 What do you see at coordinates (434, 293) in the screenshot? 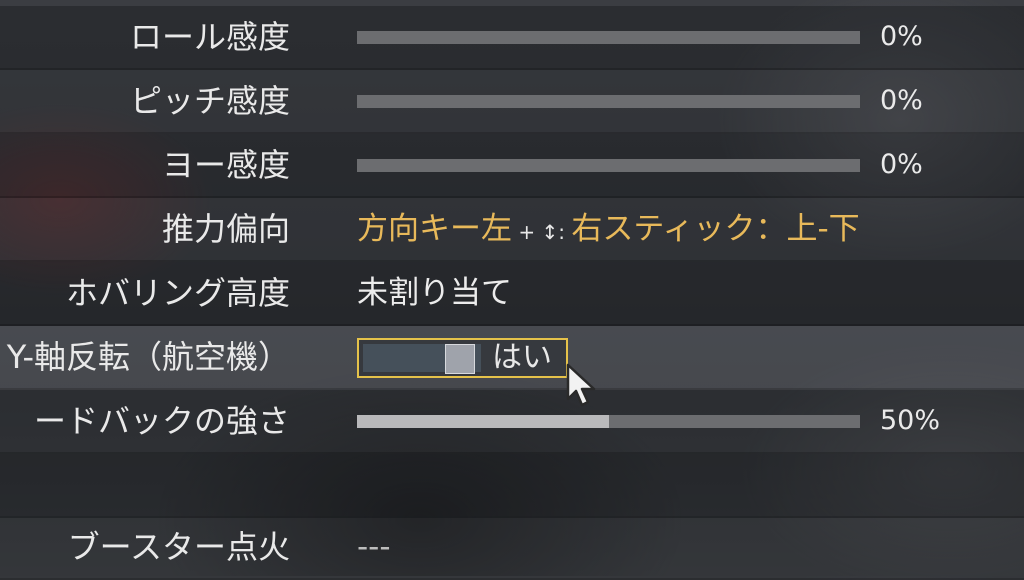
I see `key-binding: 未割り当て` at bounding box center [434, 293].